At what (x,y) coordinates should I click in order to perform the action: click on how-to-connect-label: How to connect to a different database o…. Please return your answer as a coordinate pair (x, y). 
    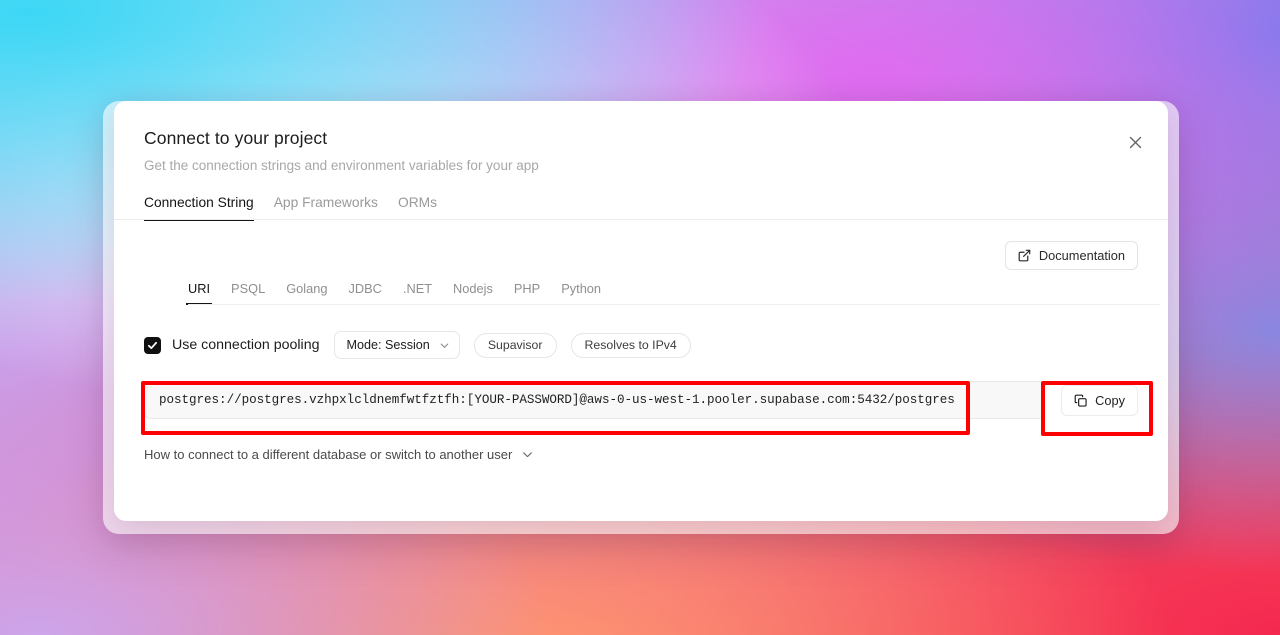
    Looking at the image, I should click on (328, 454).